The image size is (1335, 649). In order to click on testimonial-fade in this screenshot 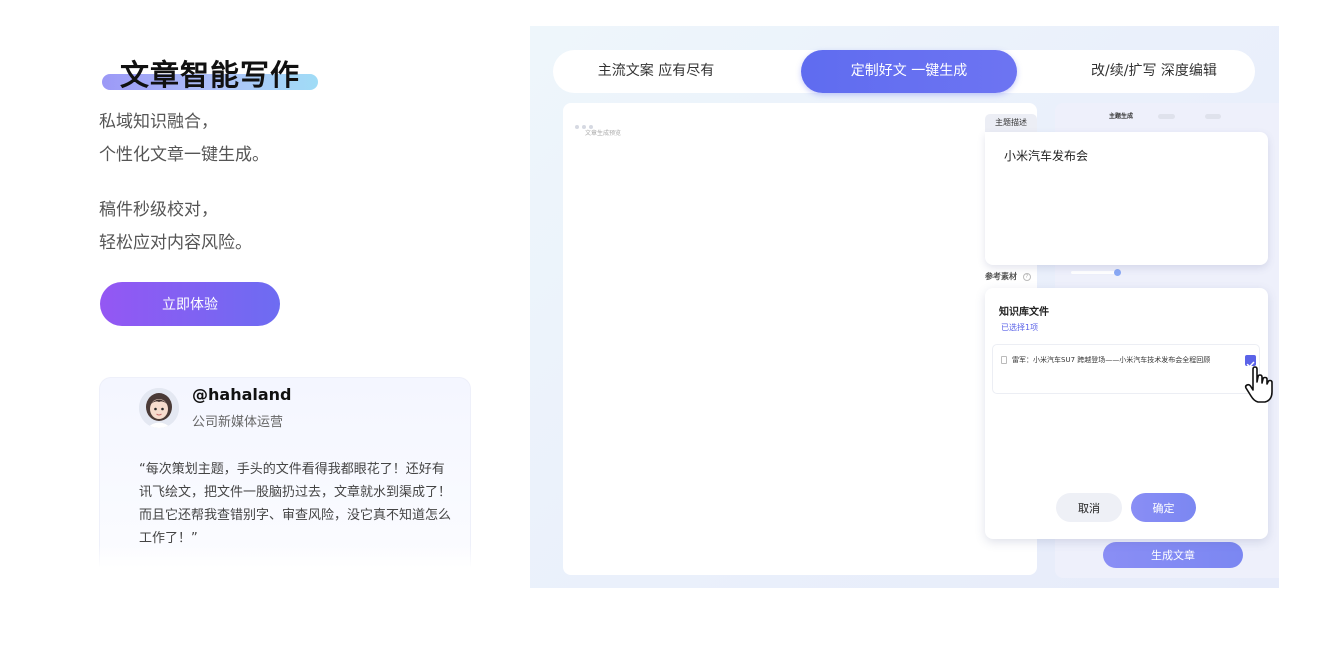, I will do `click(298, 558)`.